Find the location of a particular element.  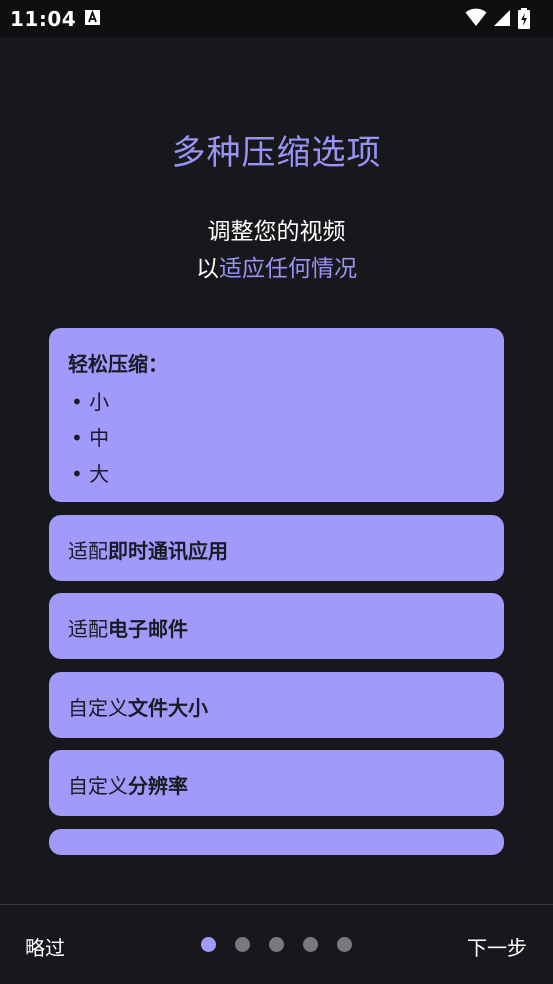

subtitle-prefix: 以 is located at coordinates (207, 269).